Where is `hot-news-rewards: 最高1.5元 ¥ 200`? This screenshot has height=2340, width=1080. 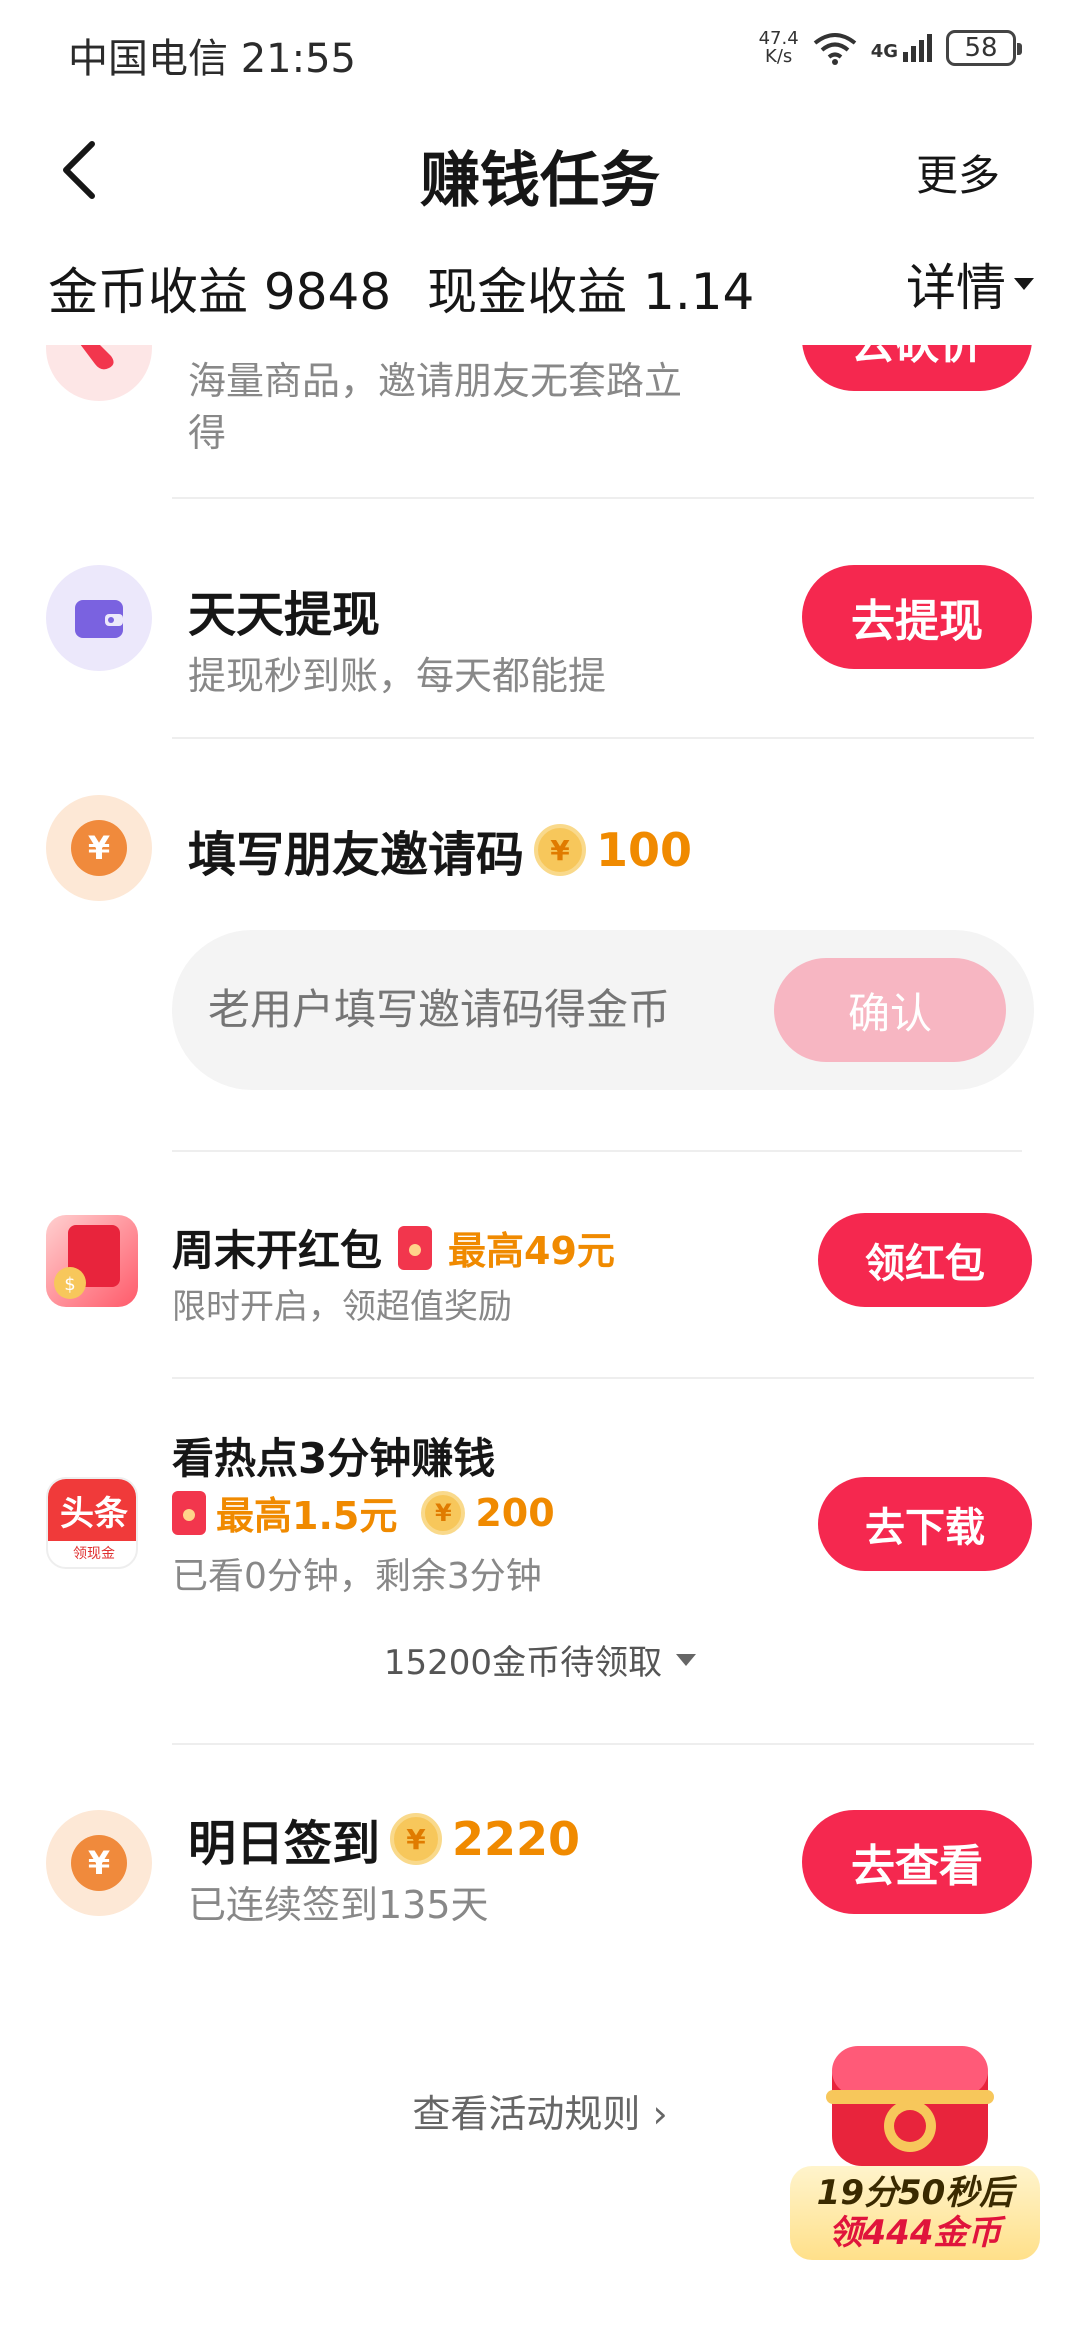 hot-news-rewards: 最高1.5元 ¥ 200 is located at coordinates (363, 1512).